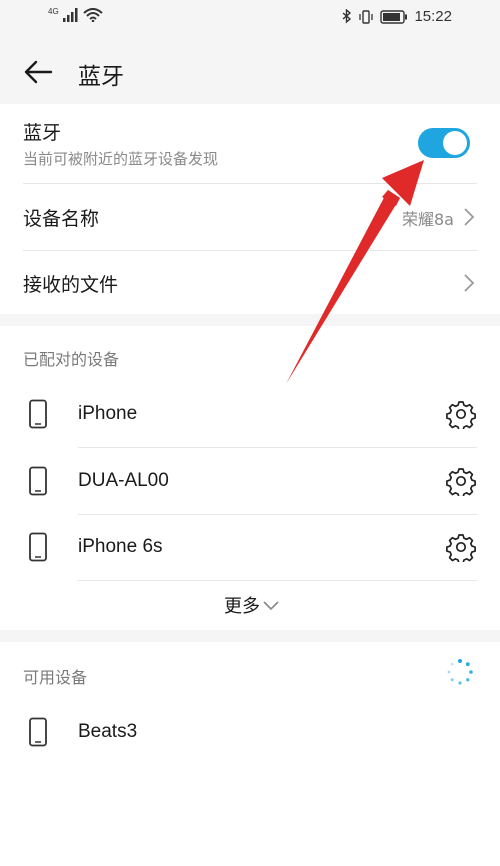 Image resolution: width=500 pixels, height=866 pixels. What do you see at coordinates (250, 71) in the screenshot?
I see `app-bar: 蓝牙` at bounding box center [250, 71].